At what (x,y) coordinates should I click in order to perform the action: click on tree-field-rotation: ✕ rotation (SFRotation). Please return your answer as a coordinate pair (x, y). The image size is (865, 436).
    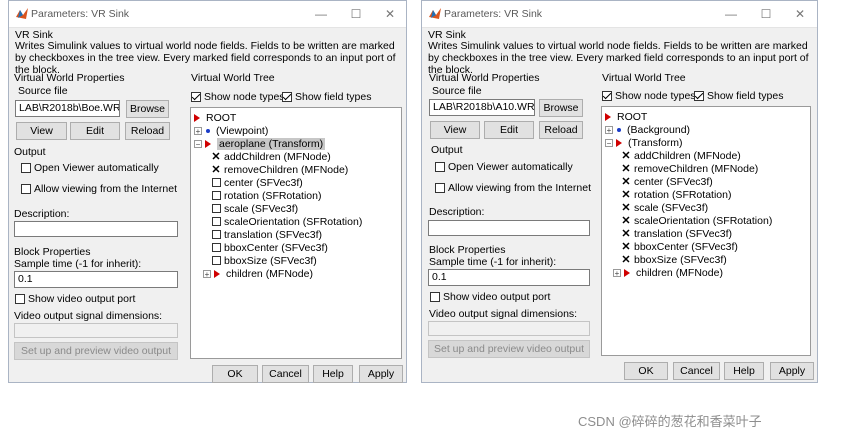
    Looking at the image, I should click on (676, 195).